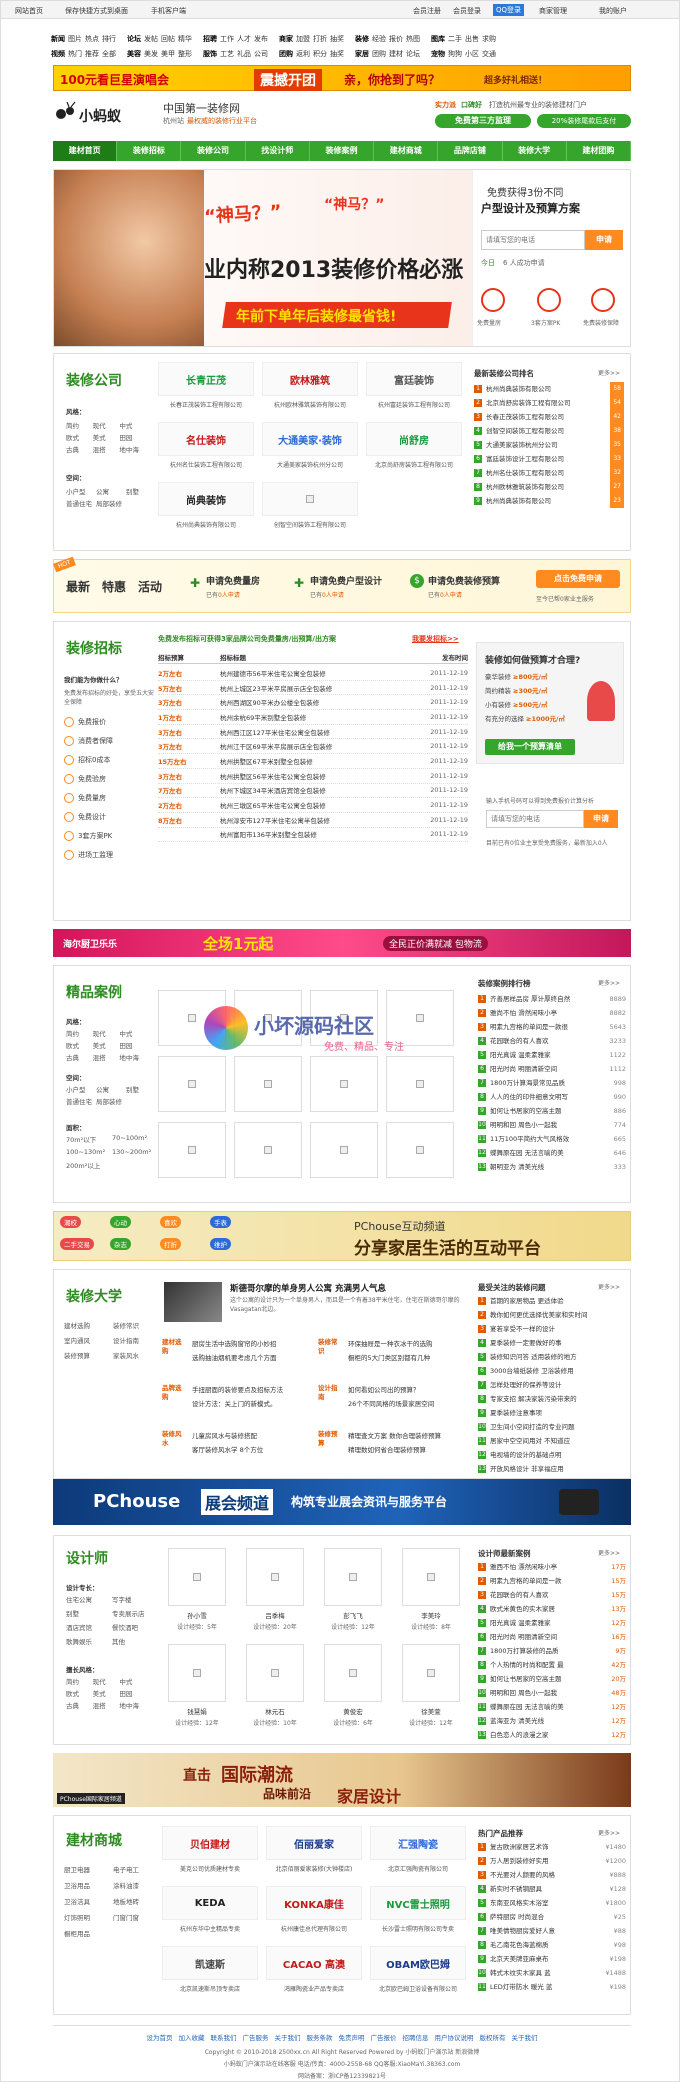 The height and width of the screenshot is (2082, 680). What do you see at coordinates (427, 11) in the screenshot?
I see `register-link: 会员注册` at bounding box center [427, 11].